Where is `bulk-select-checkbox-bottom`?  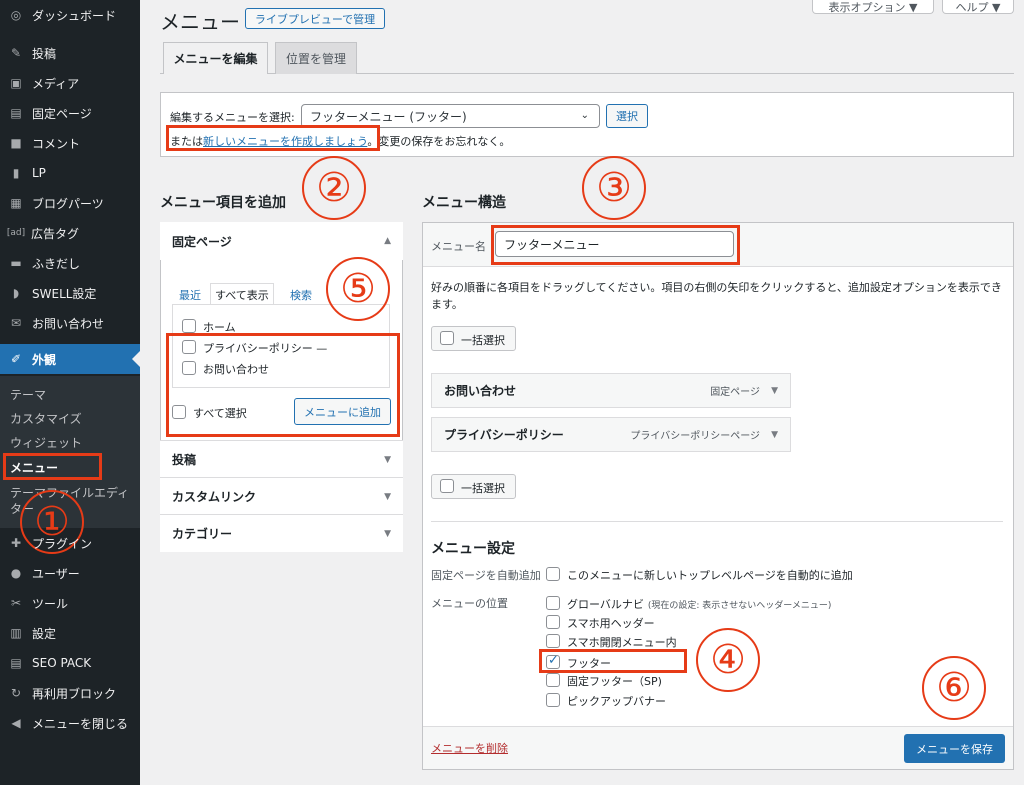 bulk-select-checkbox-bottom is located at coordinates (447, 486).